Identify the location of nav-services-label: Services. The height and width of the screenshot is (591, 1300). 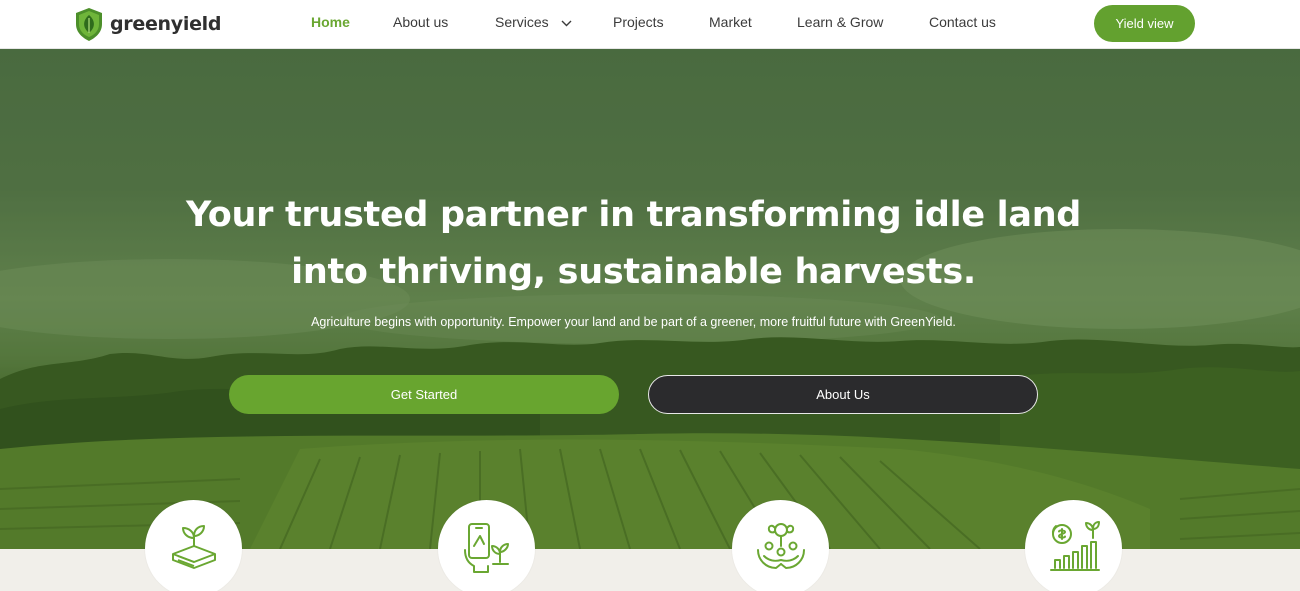
(522, 22).